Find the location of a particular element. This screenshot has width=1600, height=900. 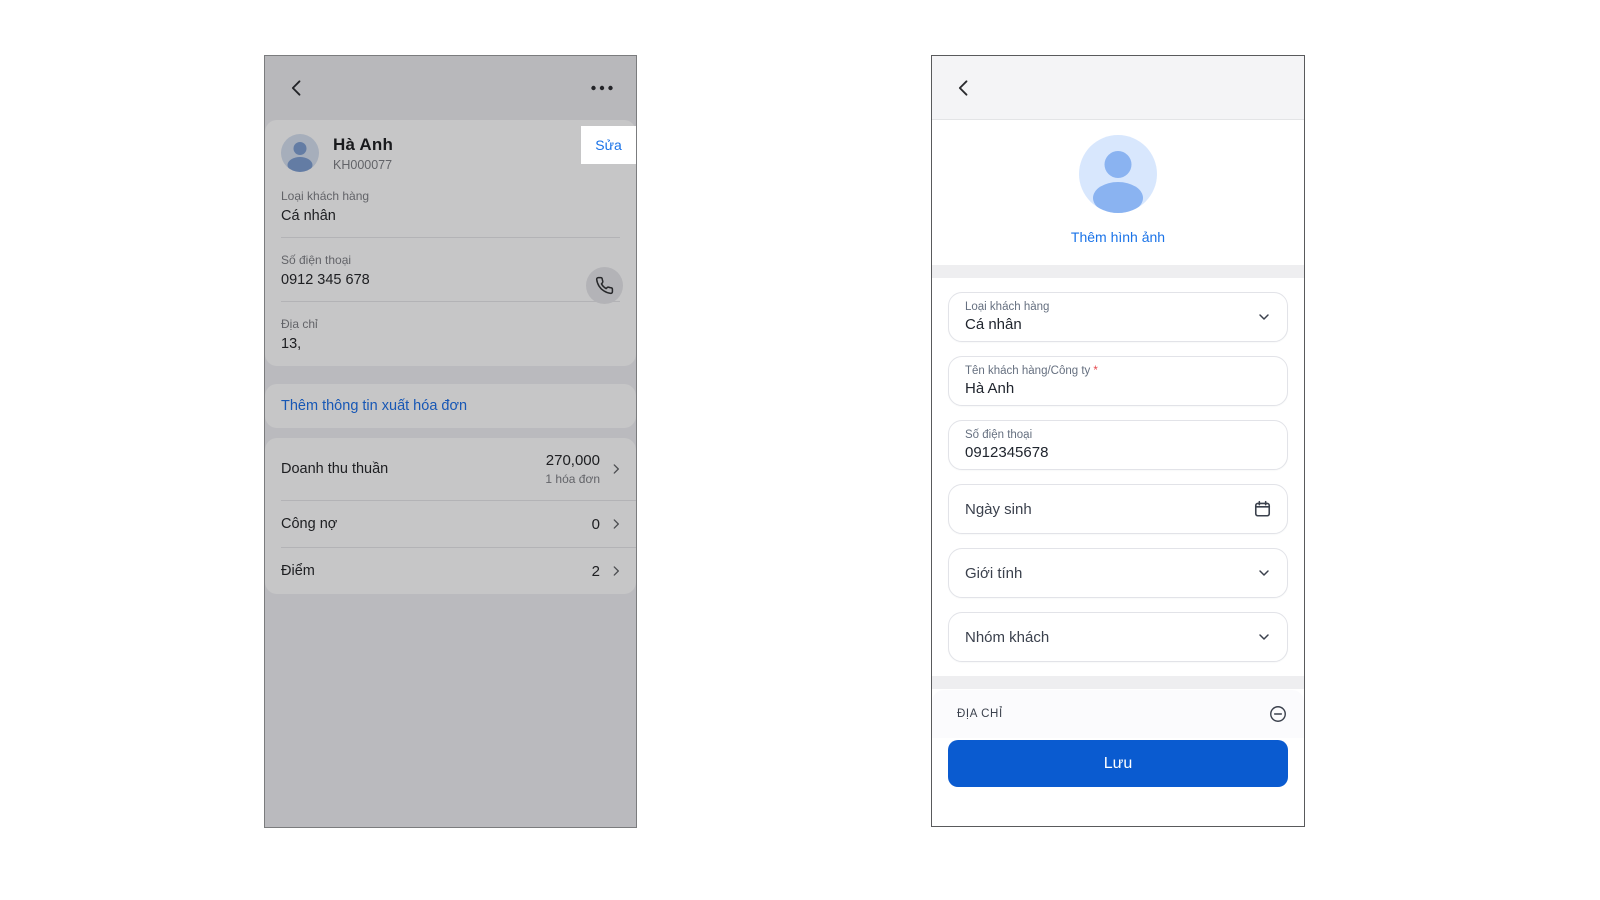

select-customer-type: Loại khách hàng Cá nhân is located at coordinates (1118, 317).